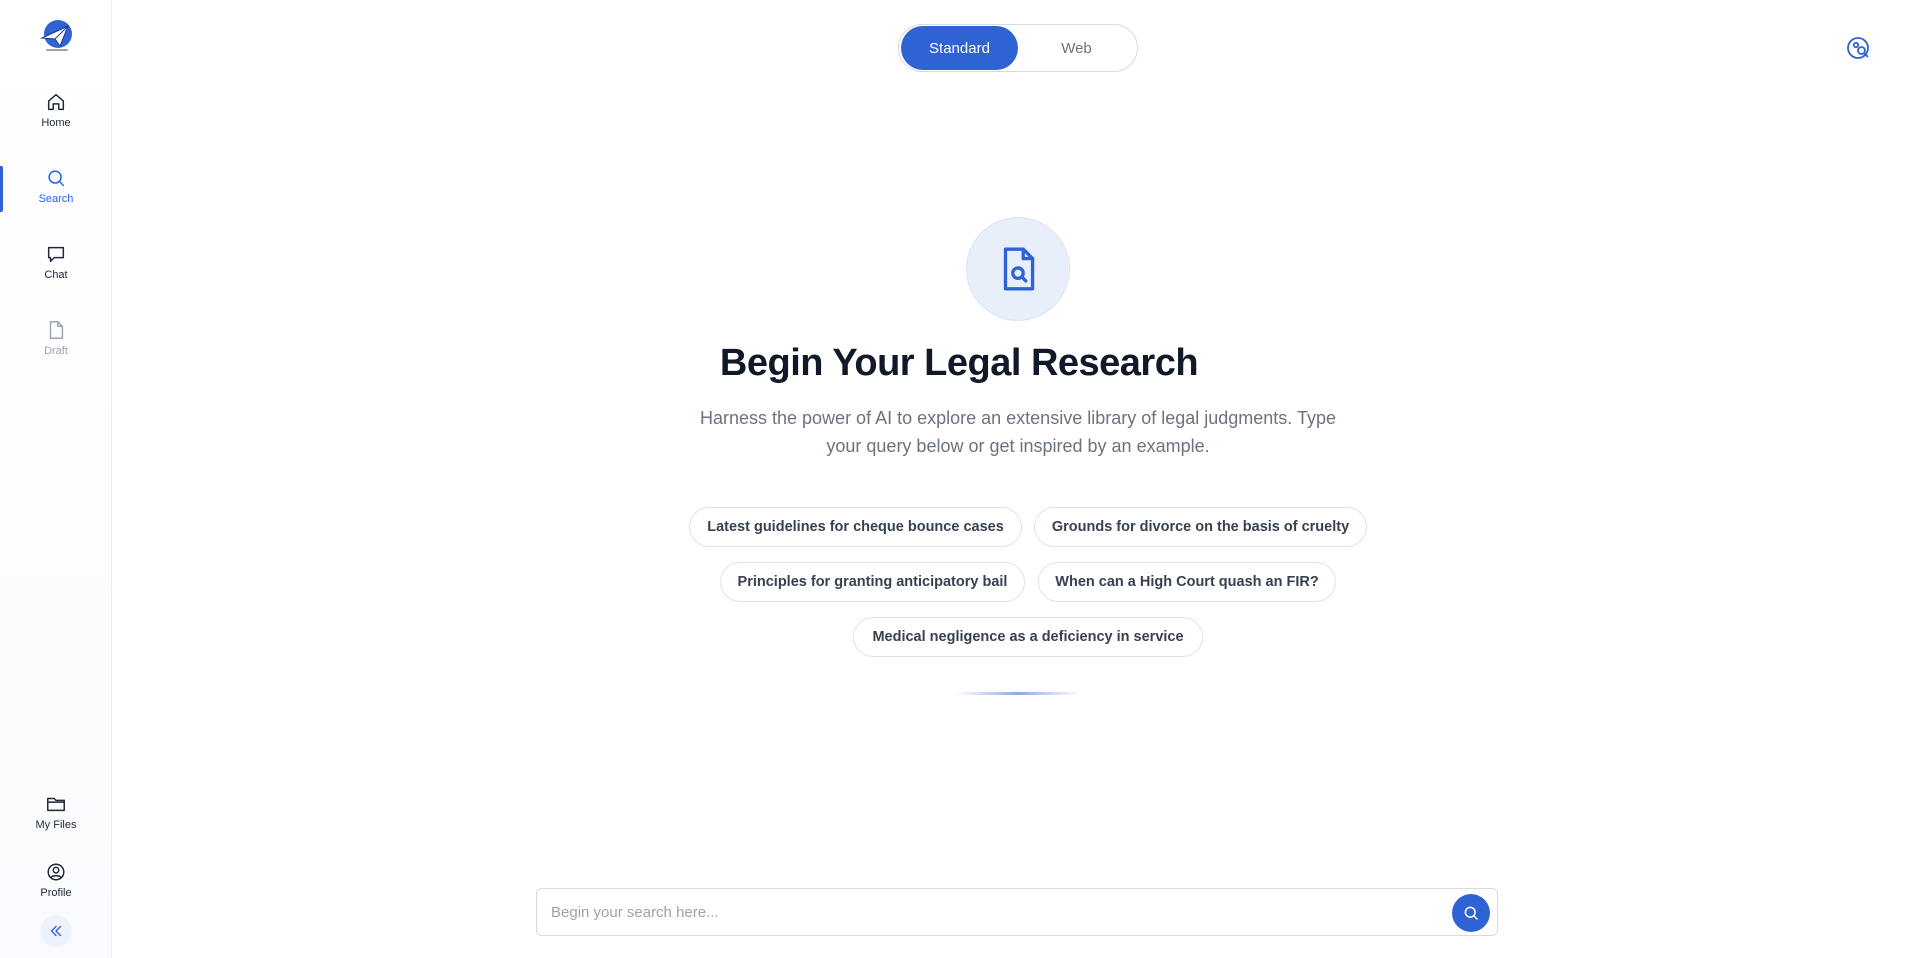 Image resolution: width=1918 pixels, height=958 pixels. I want to click on divider, so click(1018, 693).